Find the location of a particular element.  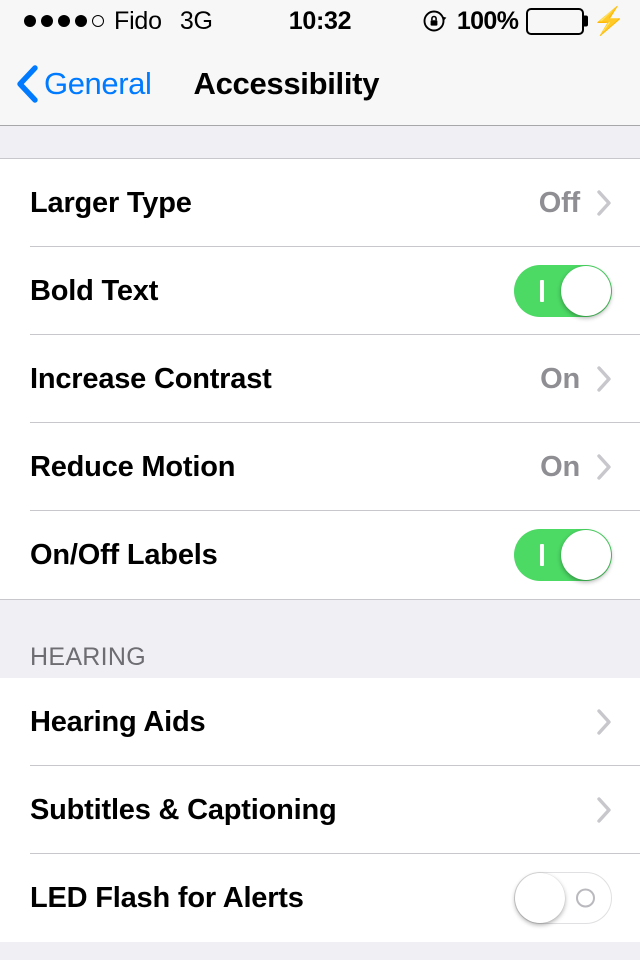

rotation-lock-icon is located at coordinates (435, 21).